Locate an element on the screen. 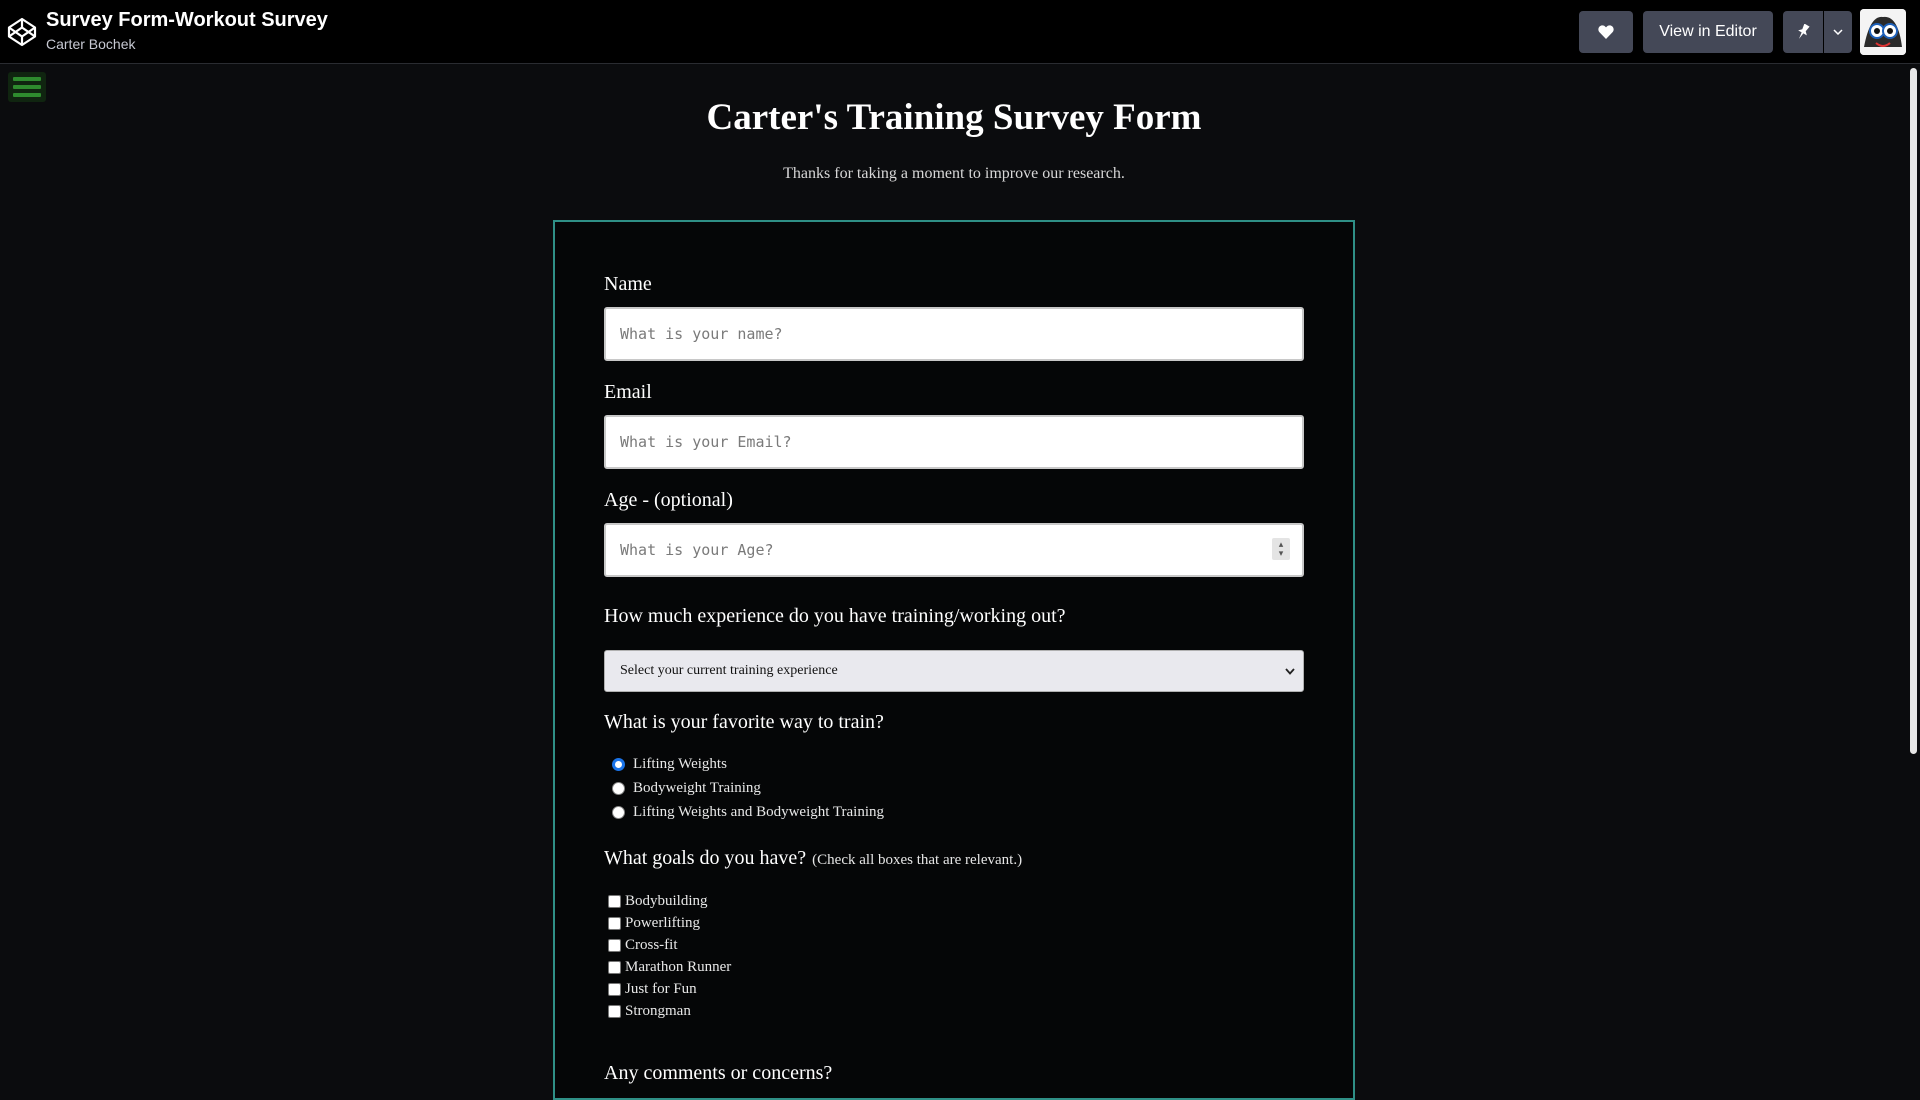  pin-icon is located at coordinates (1804, 31).